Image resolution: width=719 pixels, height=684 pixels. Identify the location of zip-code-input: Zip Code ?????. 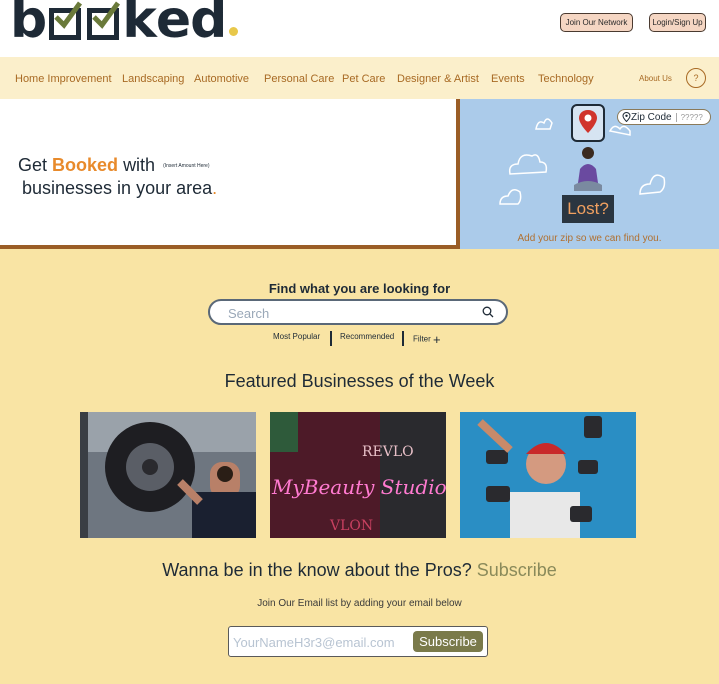
(664, 117).